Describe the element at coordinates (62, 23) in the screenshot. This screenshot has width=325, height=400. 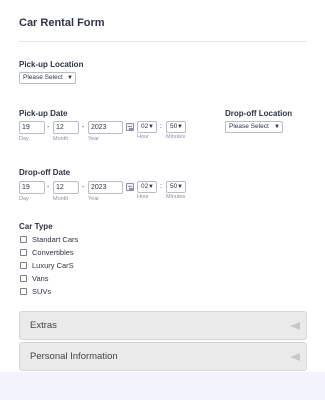
I see `form-title: Car Rental Form` at that location.